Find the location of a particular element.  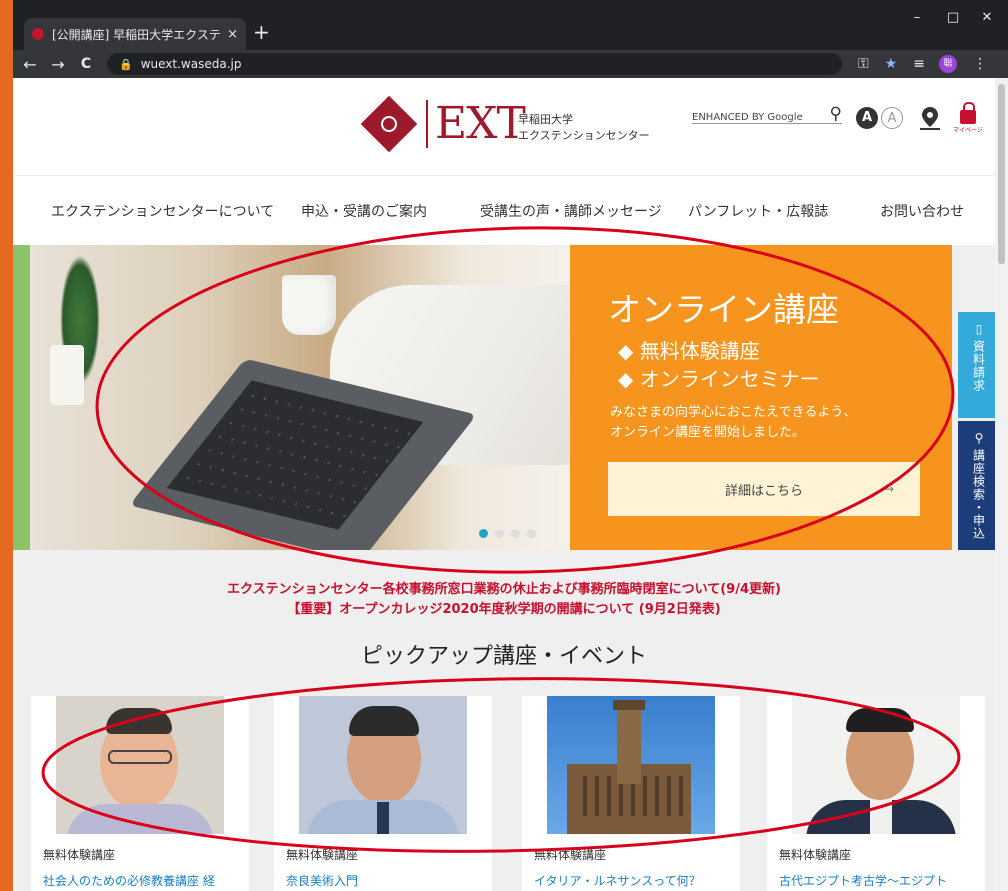

waseda-seal-icon is located at coordinates (389, 124).